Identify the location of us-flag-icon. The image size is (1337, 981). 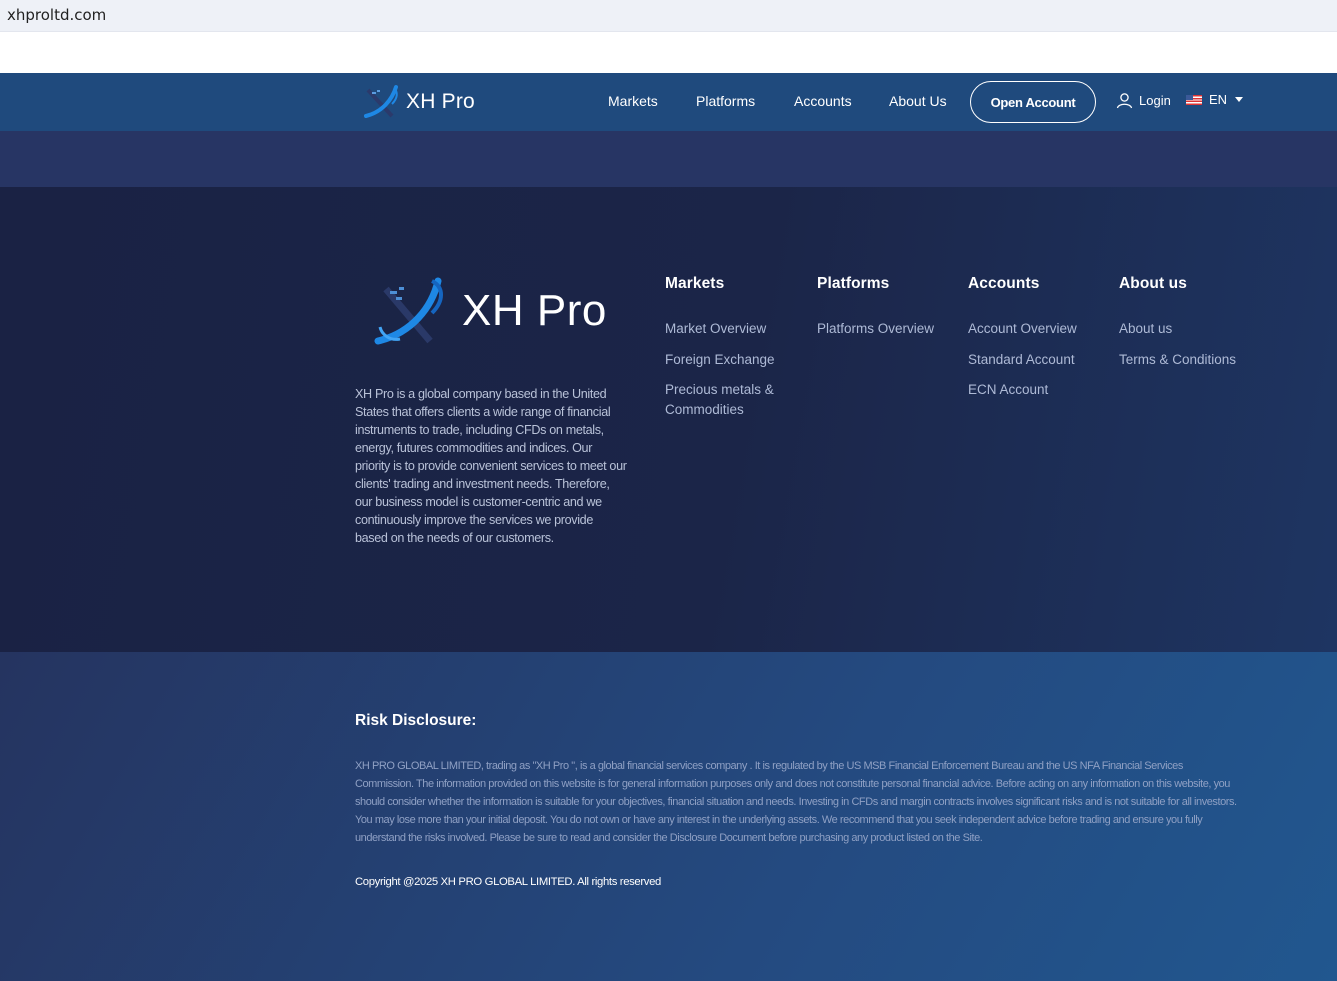
(1194, 99).